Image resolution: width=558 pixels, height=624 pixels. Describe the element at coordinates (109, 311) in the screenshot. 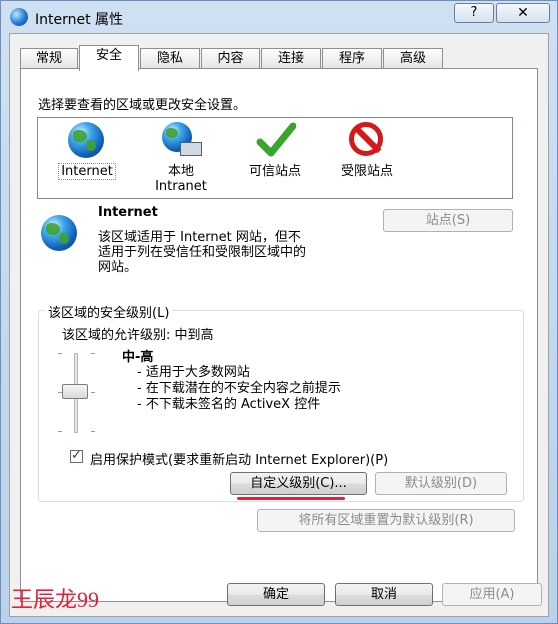

I see `security-level-group-title: 该区域的安全级别(L)` at that location.